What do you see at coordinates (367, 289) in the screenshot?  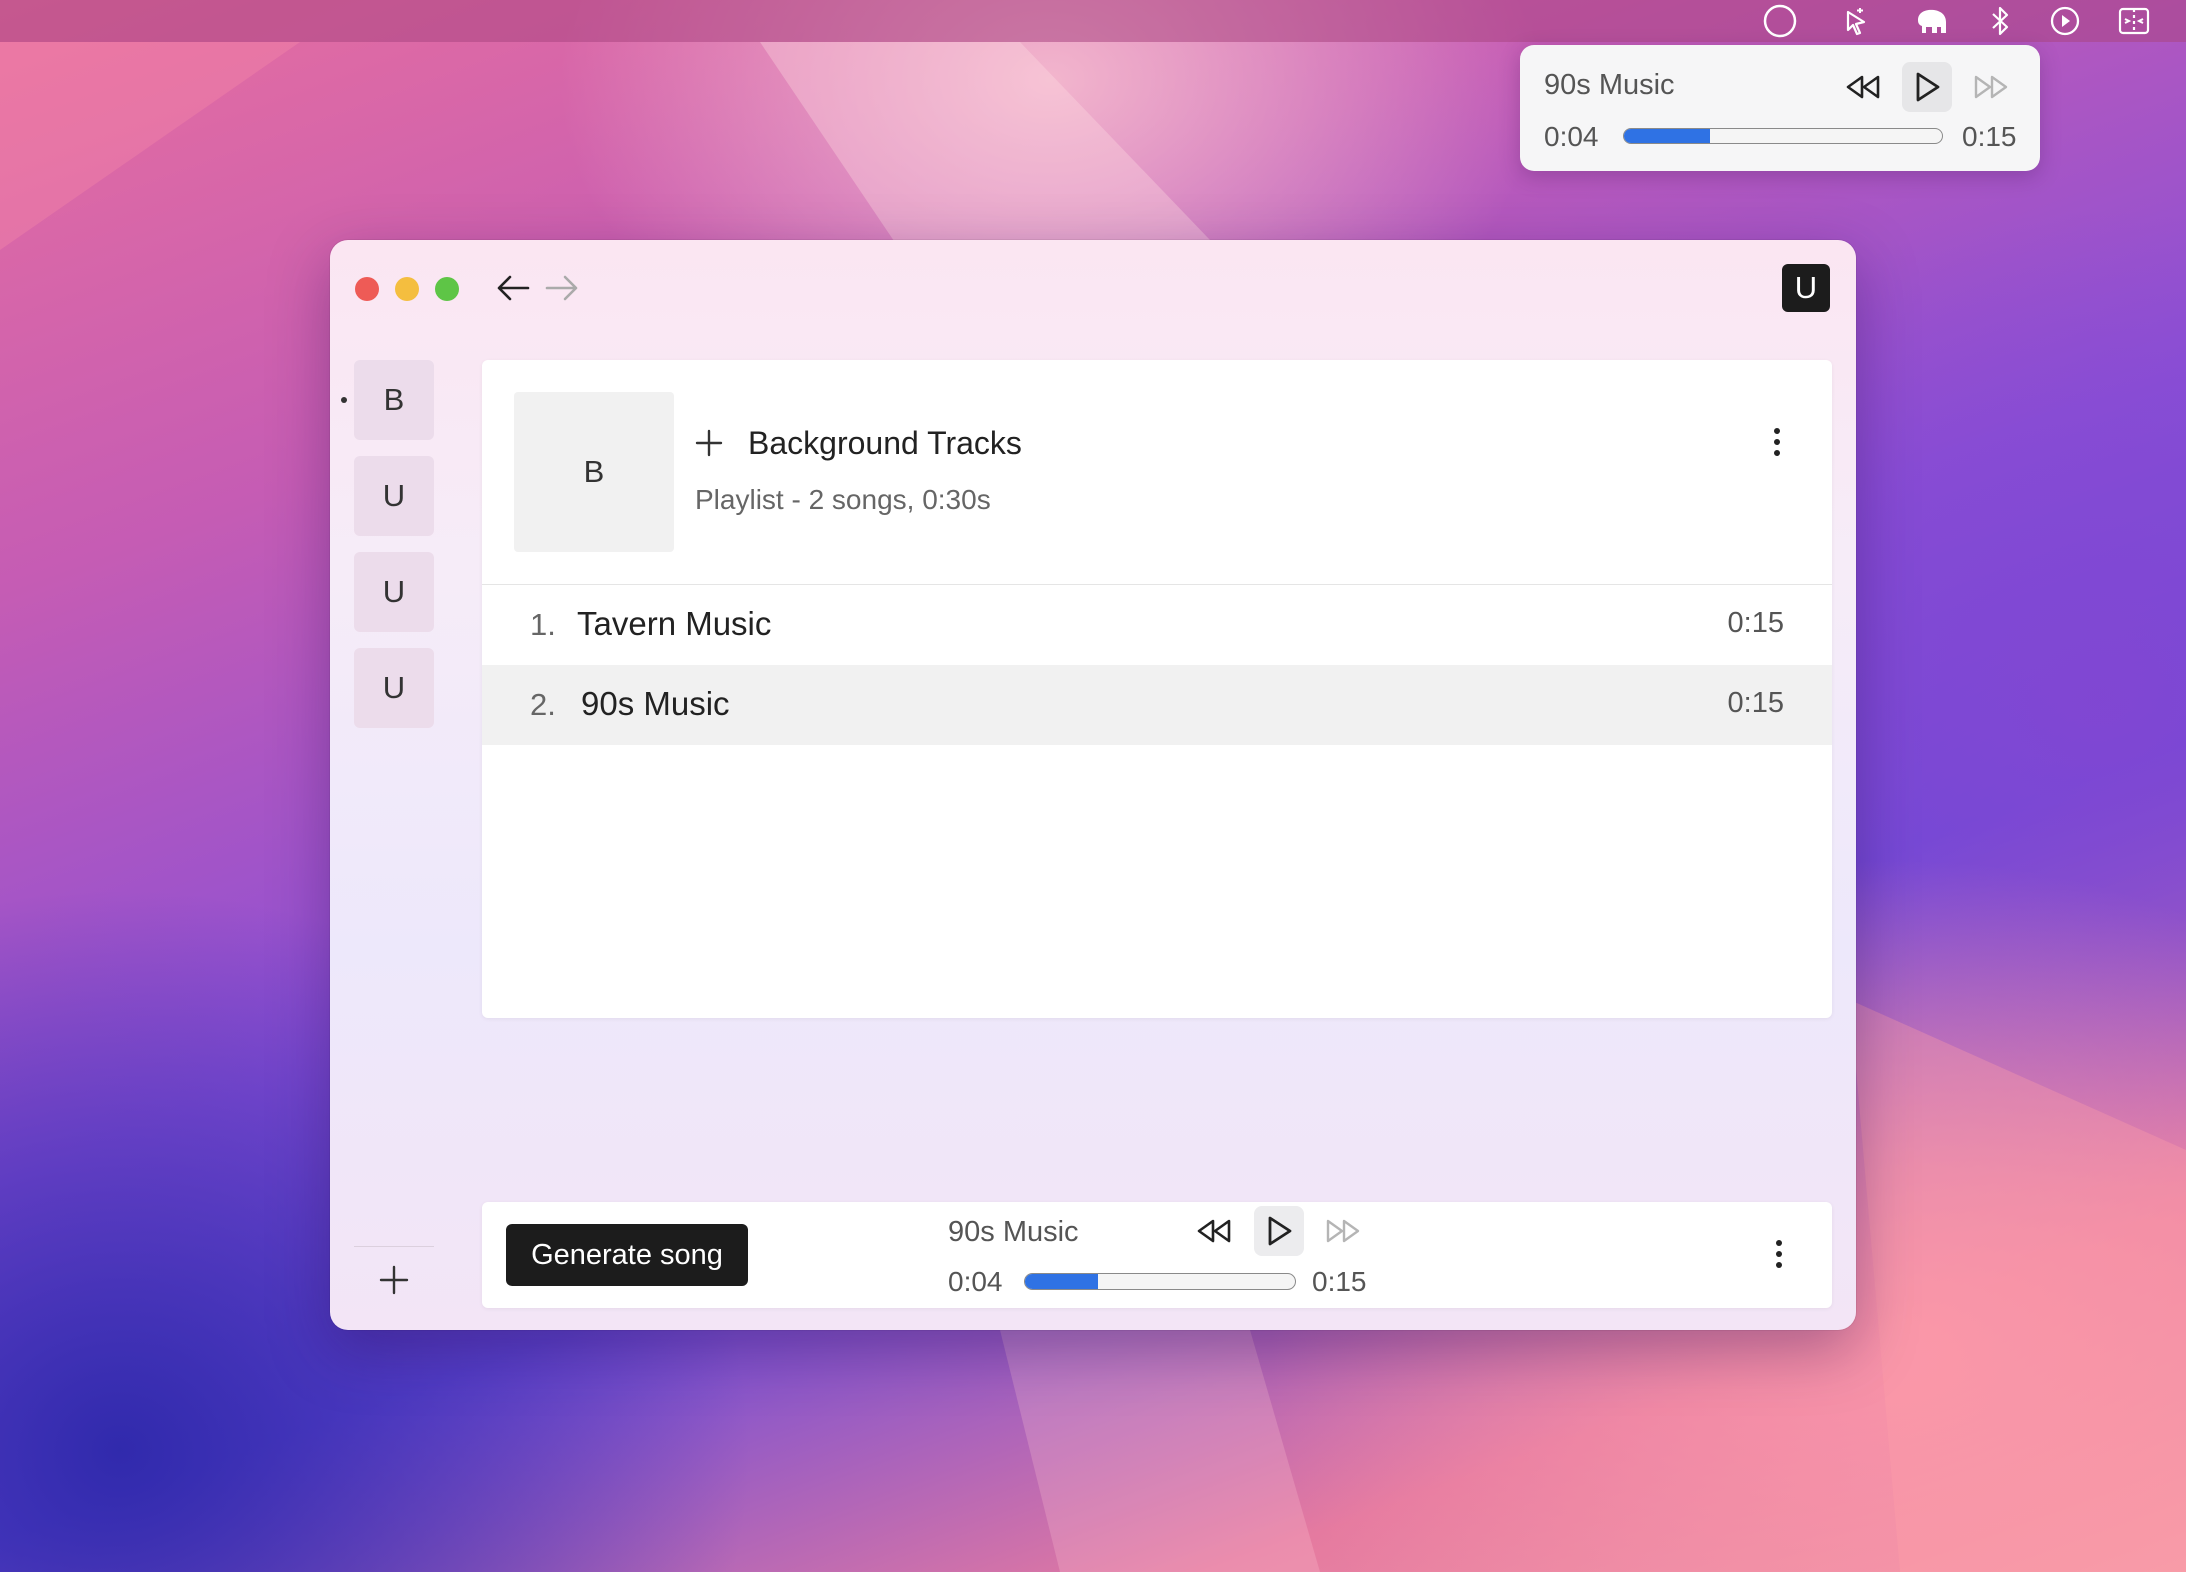 I see `window-close-button` at bounding box center [367, 289].